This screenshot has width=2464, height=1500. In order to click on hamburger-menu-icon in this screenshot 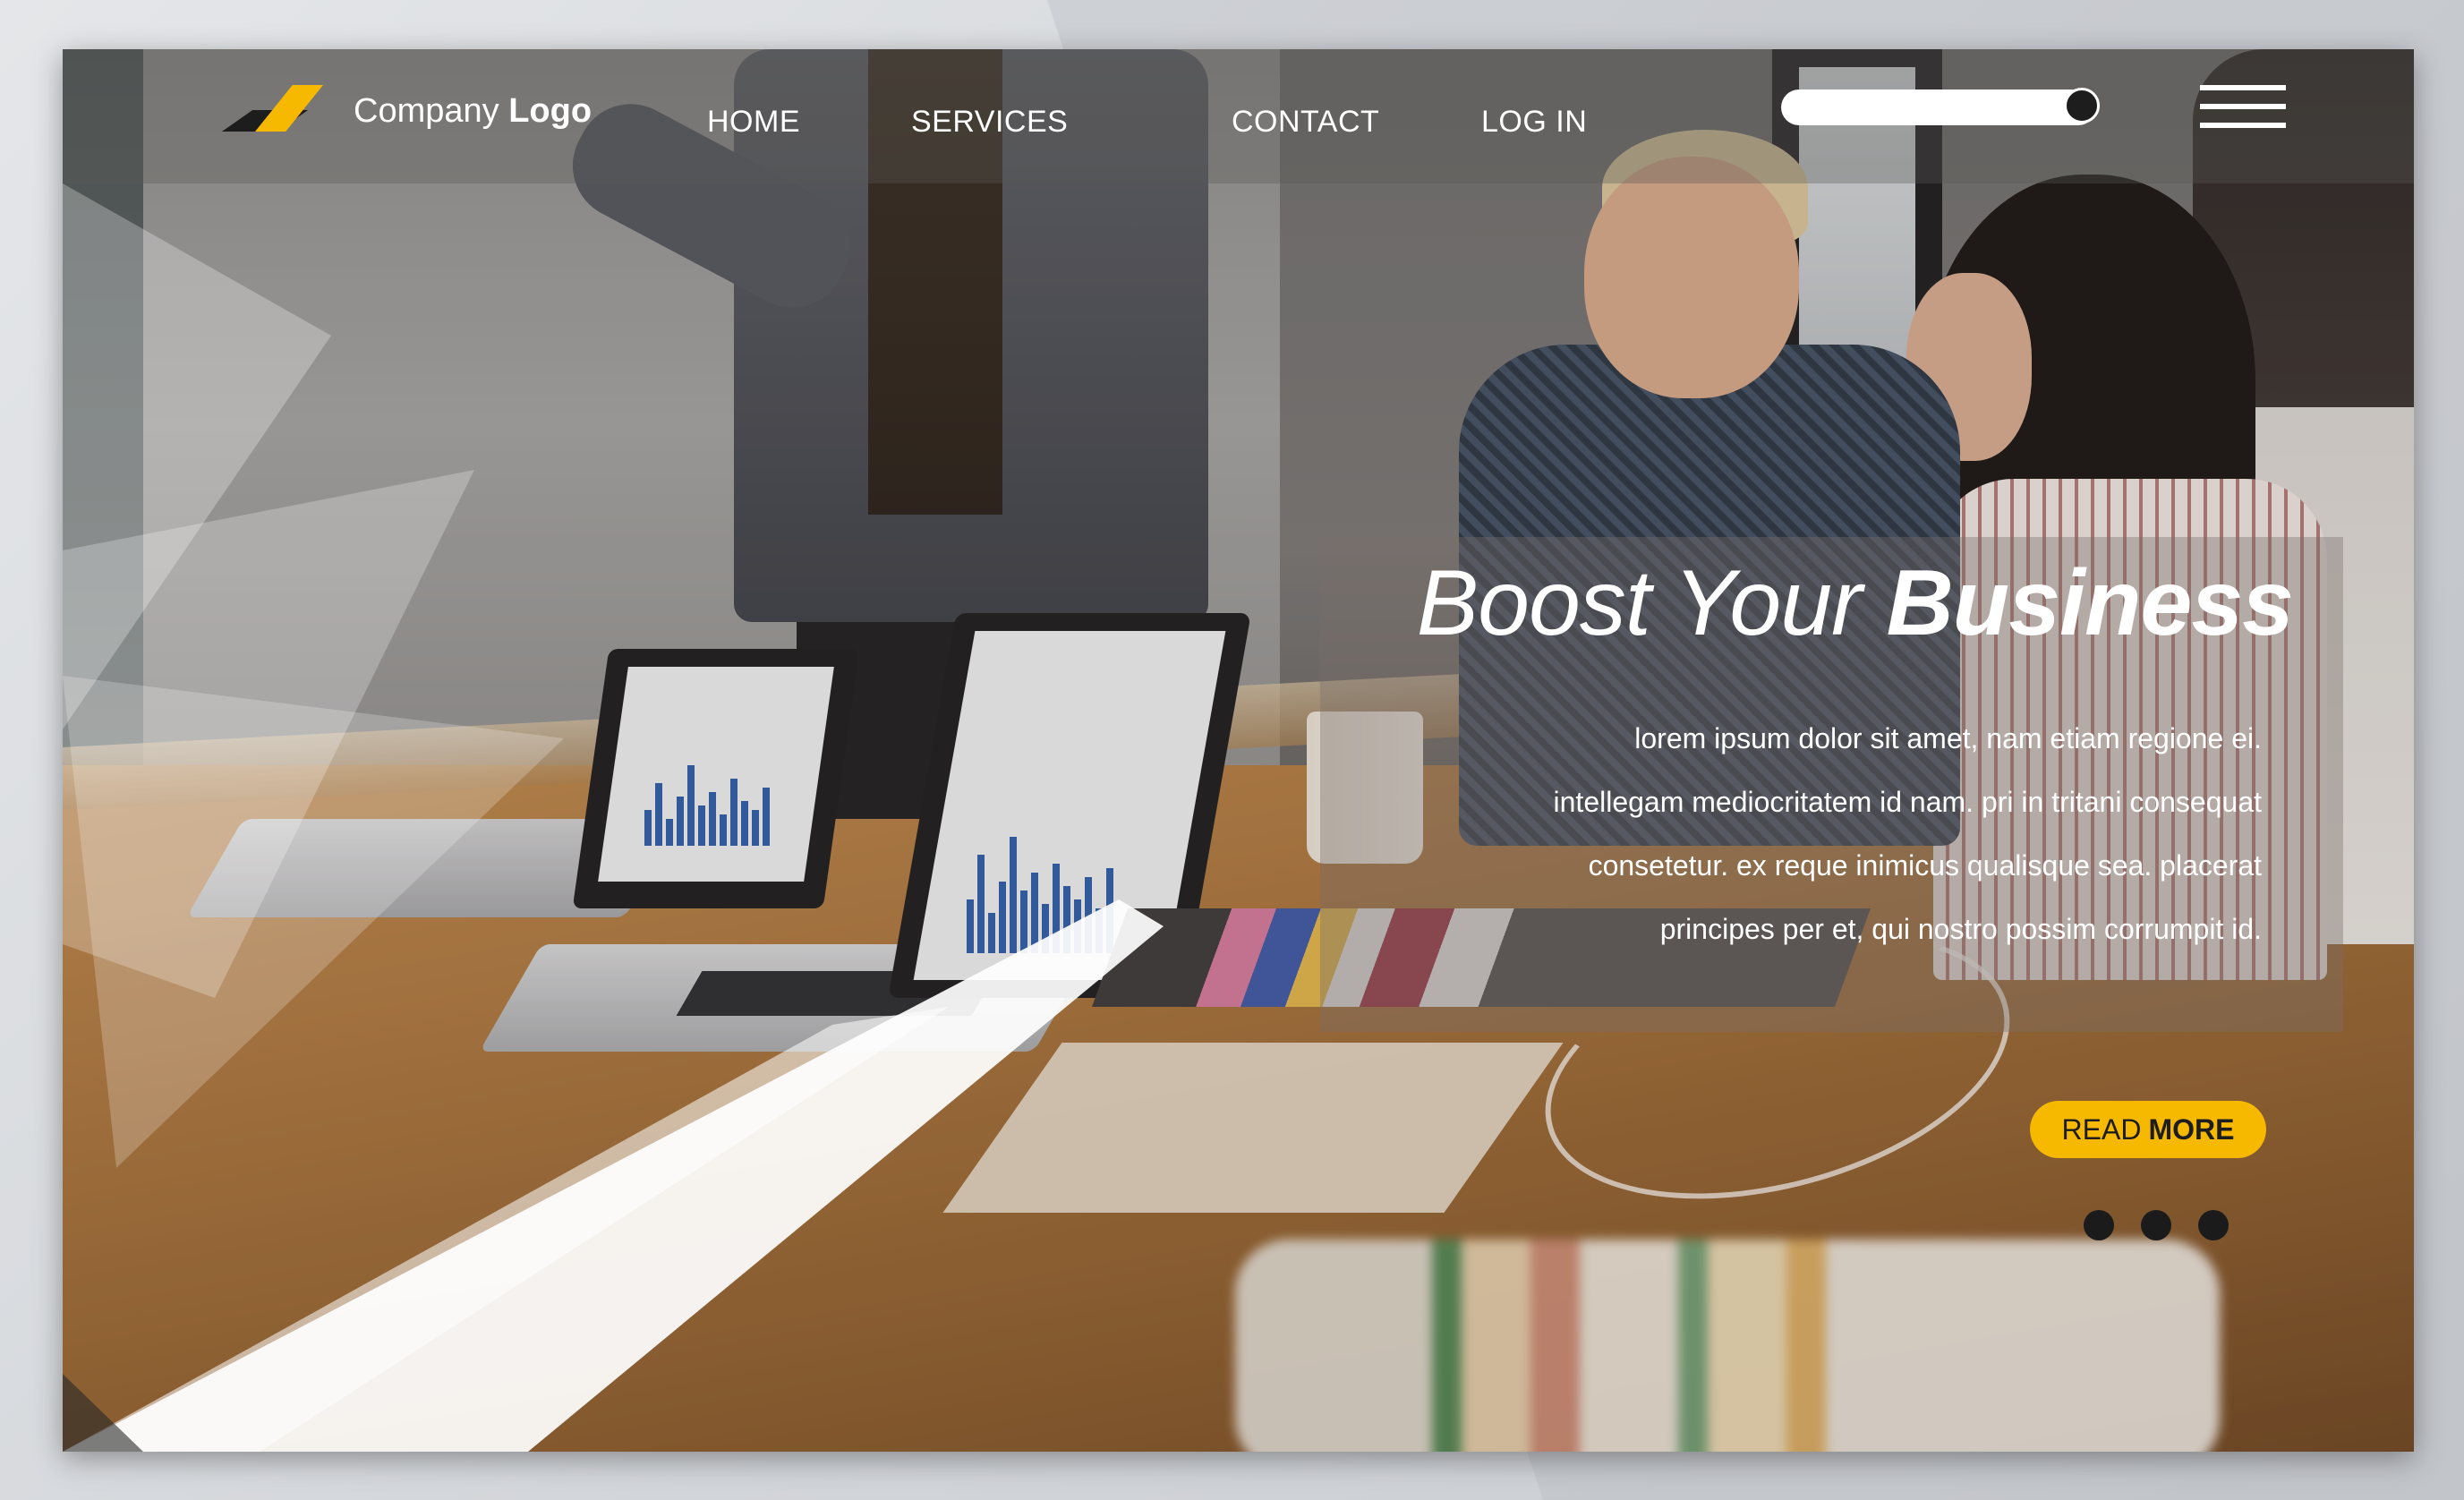, I will do `click(2243, 106)`.